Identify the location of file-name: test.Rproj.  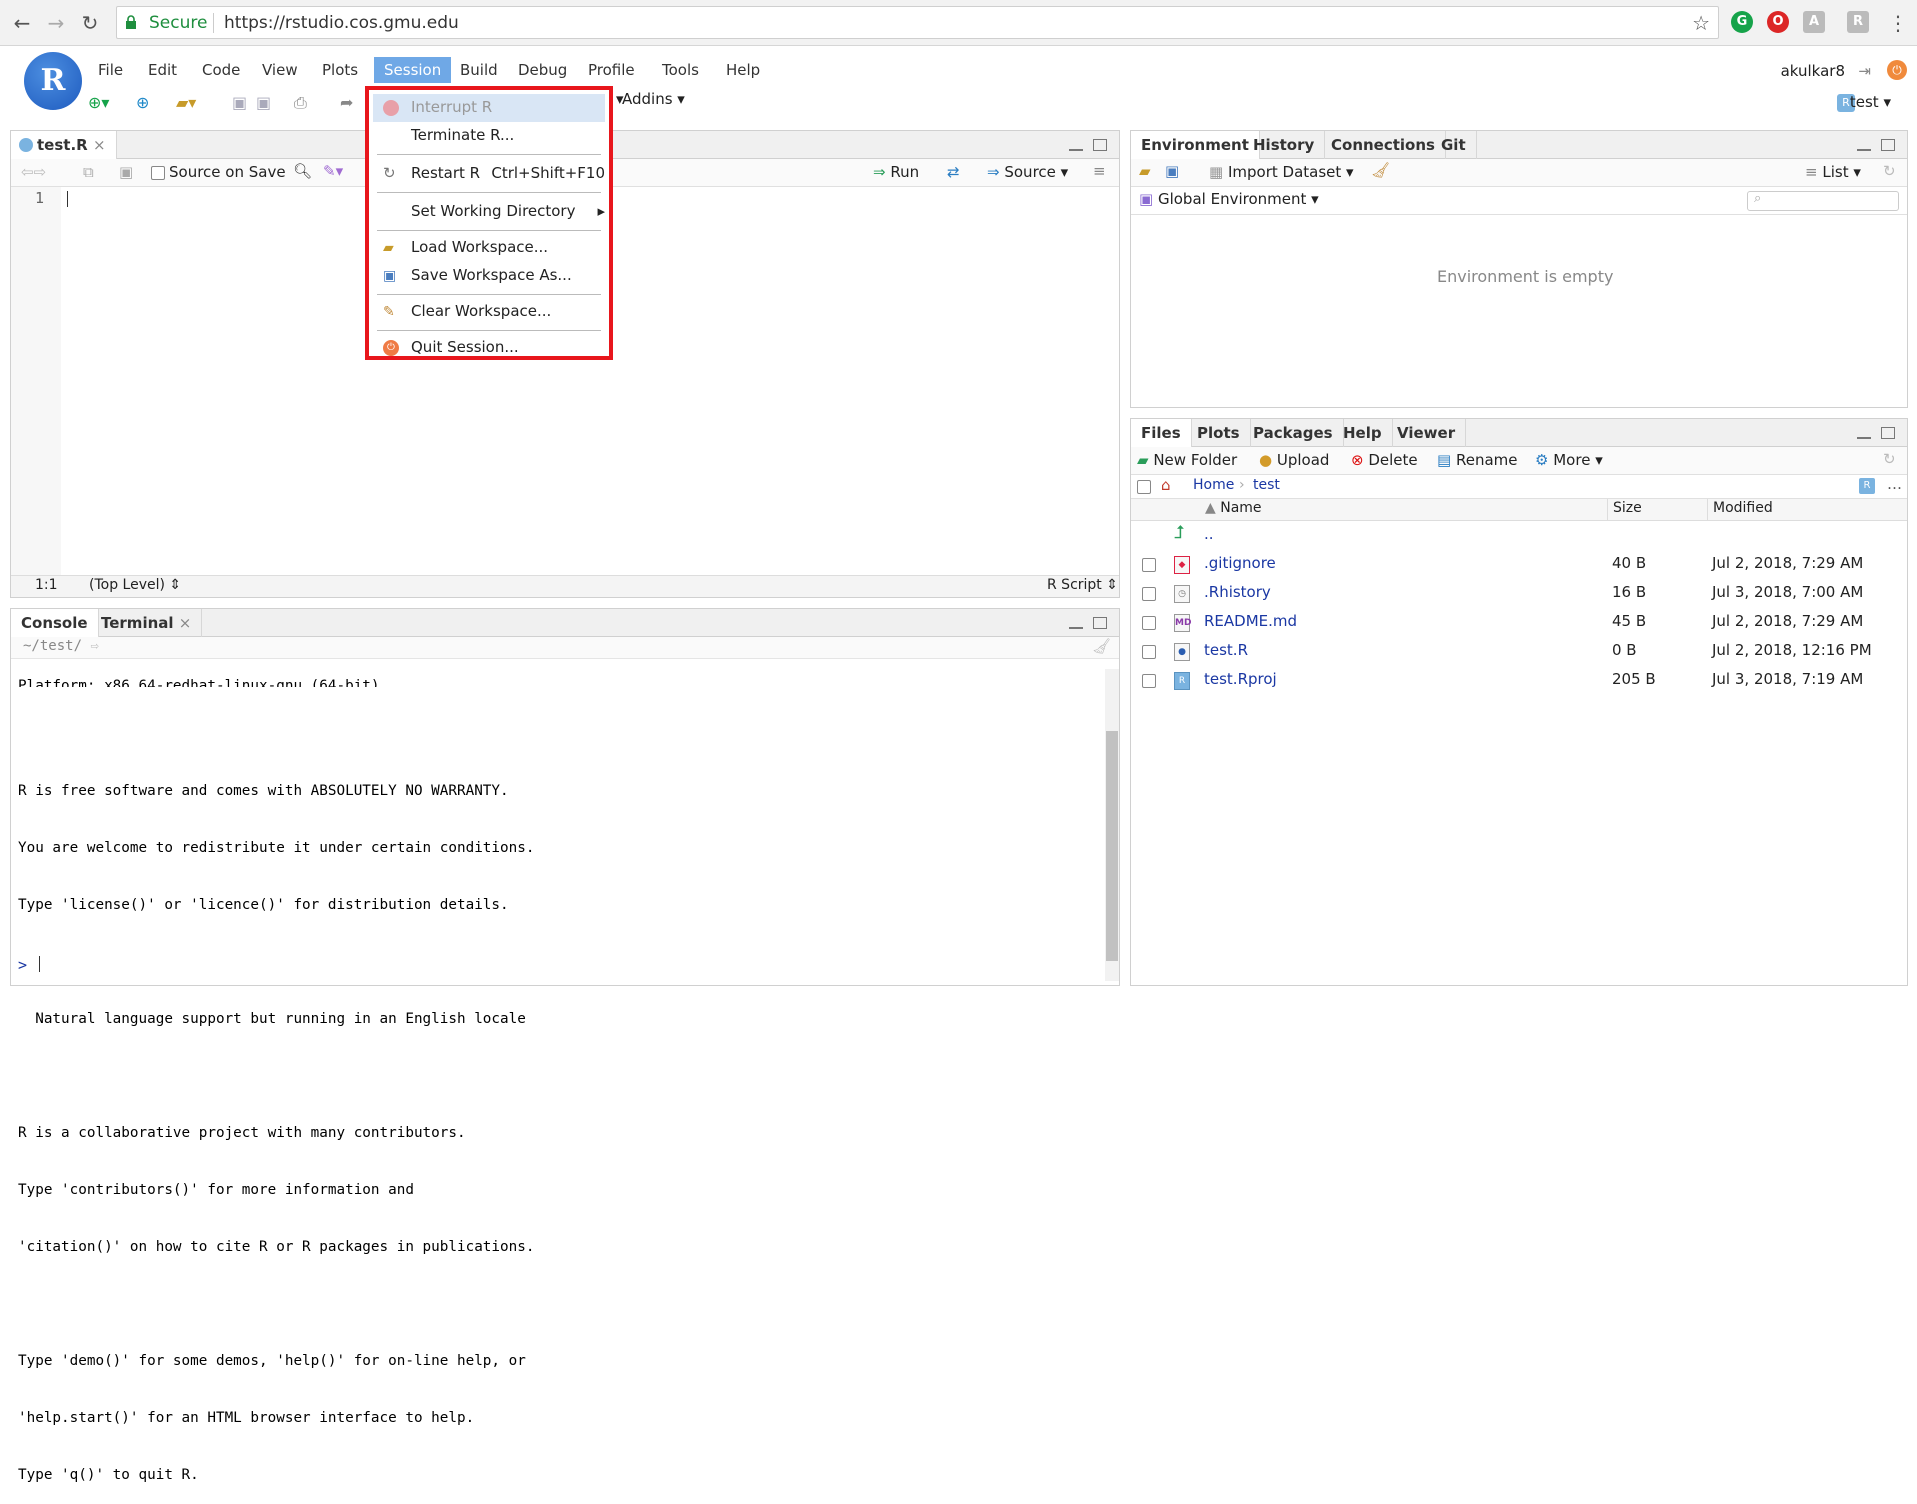
(1240, 679).